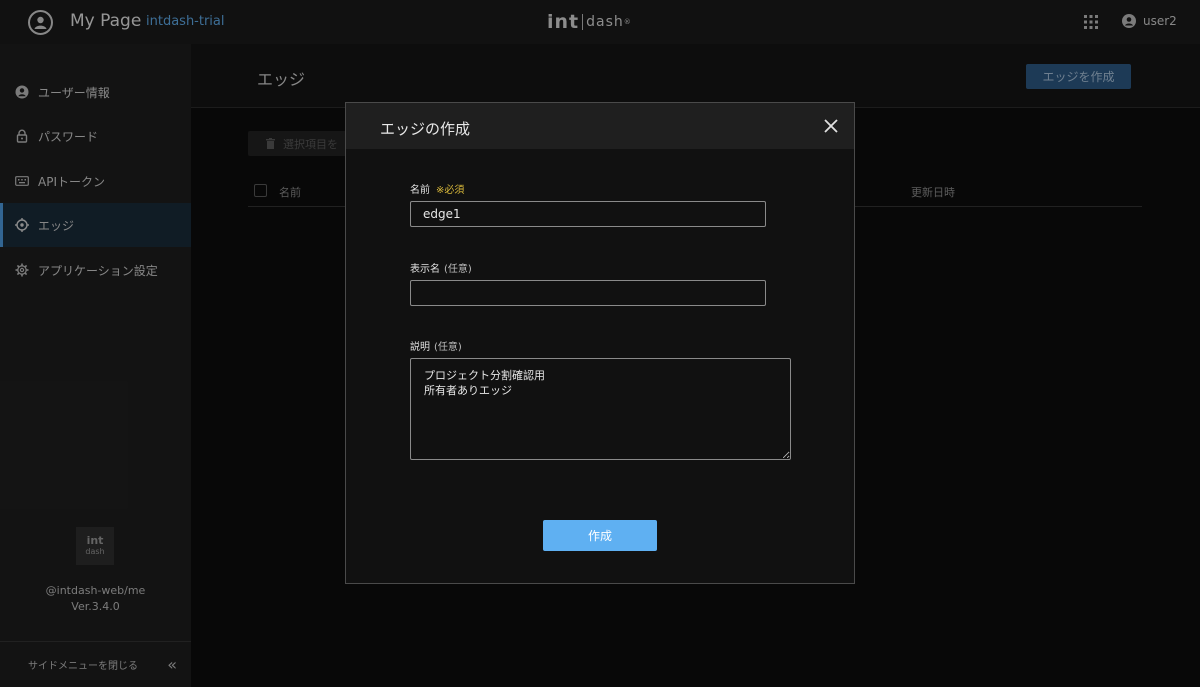 The width and height of the screenshot is (1200, 687). Describe the element at coordinates (588, 293) in the screenshot. I see `display-name-input` at that location.